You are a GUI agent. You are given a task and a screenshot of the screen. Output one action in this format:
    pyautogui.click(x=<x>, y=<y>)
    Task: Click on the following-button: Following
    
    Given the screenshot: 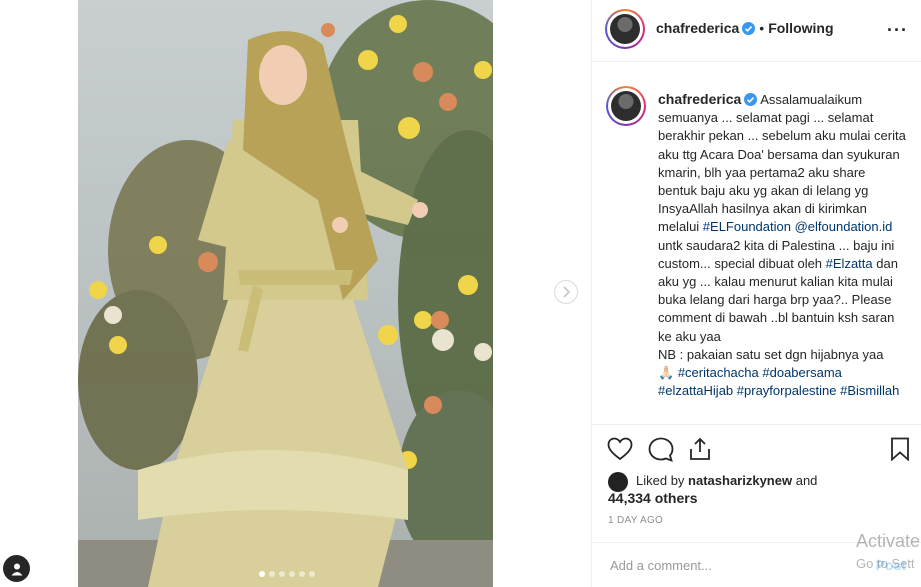 What is the action you would take?
    pyautogui.click(x=800, y=28)
    